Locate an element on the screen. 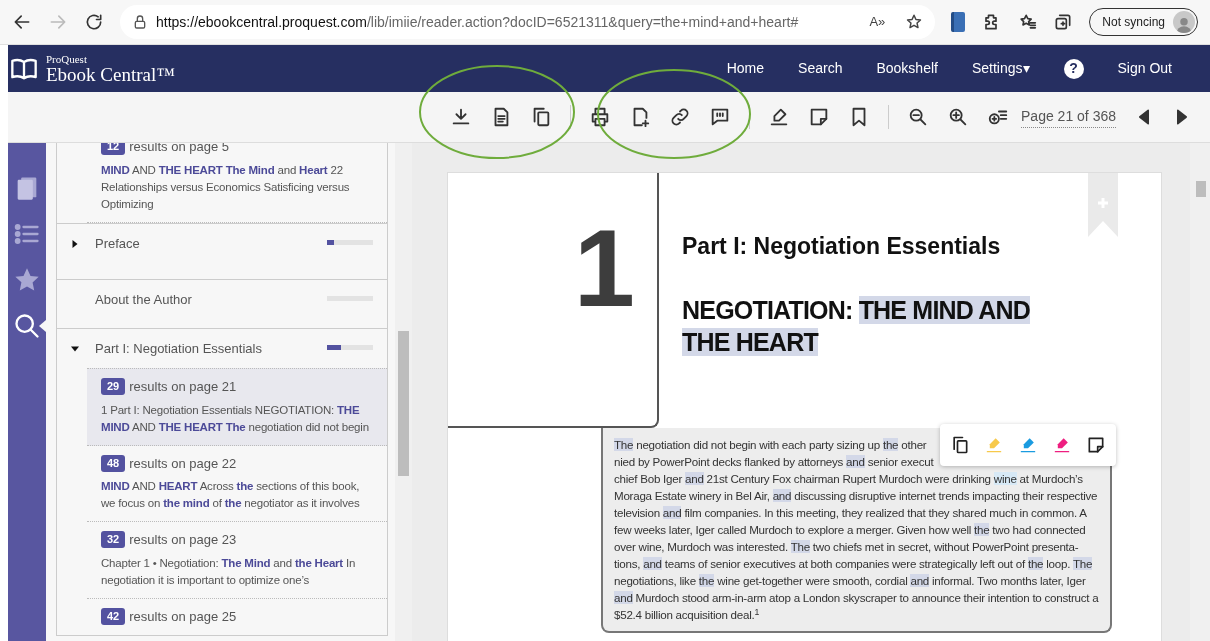 Image resolution: width=1210 pixels, height=641 pixels. result-label: results on page 23 is located at coordinates (183, 540).